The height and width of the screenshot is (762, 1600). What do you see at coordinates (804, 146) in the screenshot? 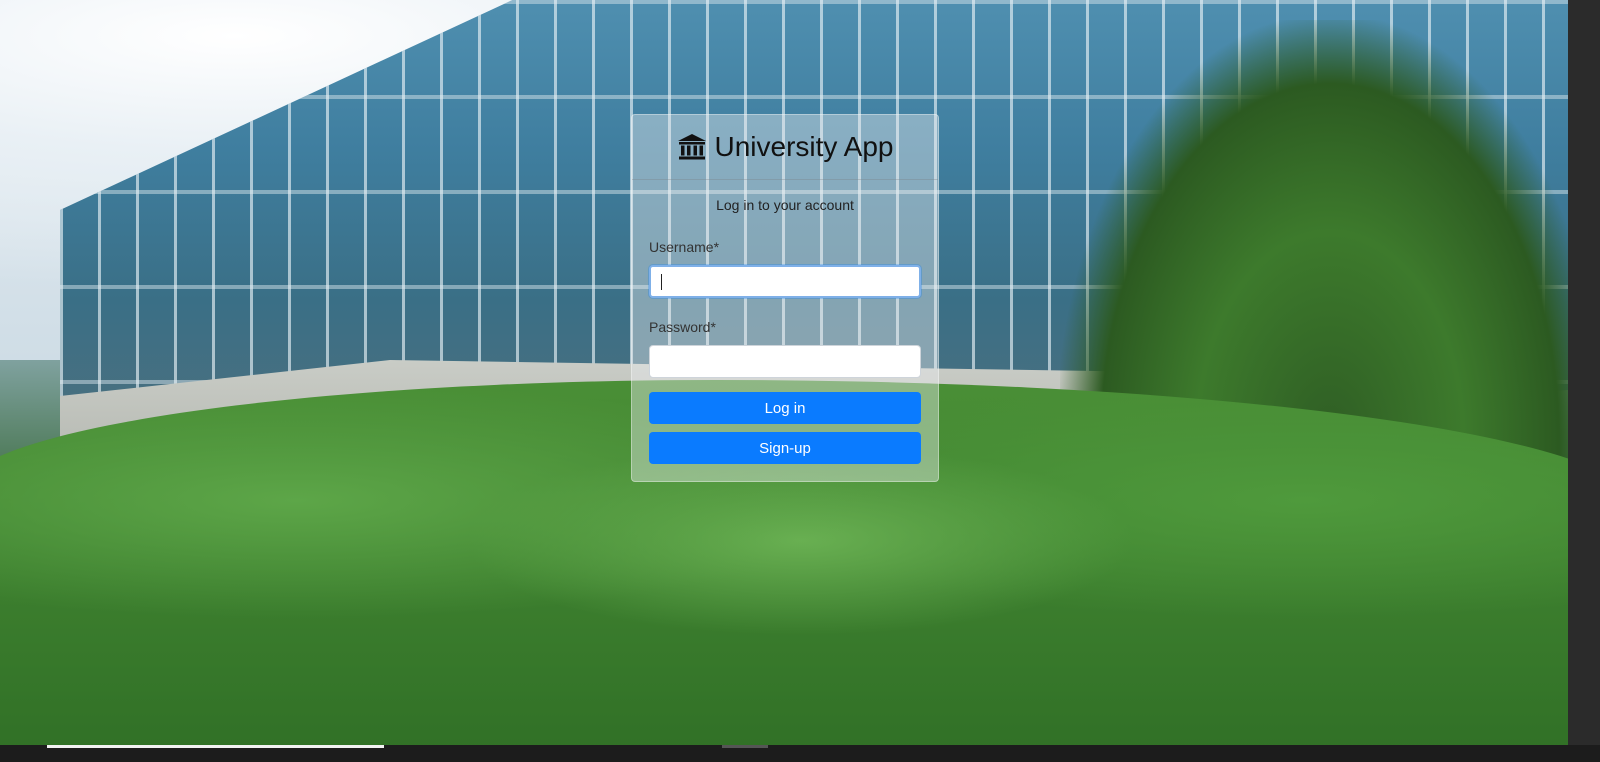
I see `app-title: University App` at bounding box center [804, 146].